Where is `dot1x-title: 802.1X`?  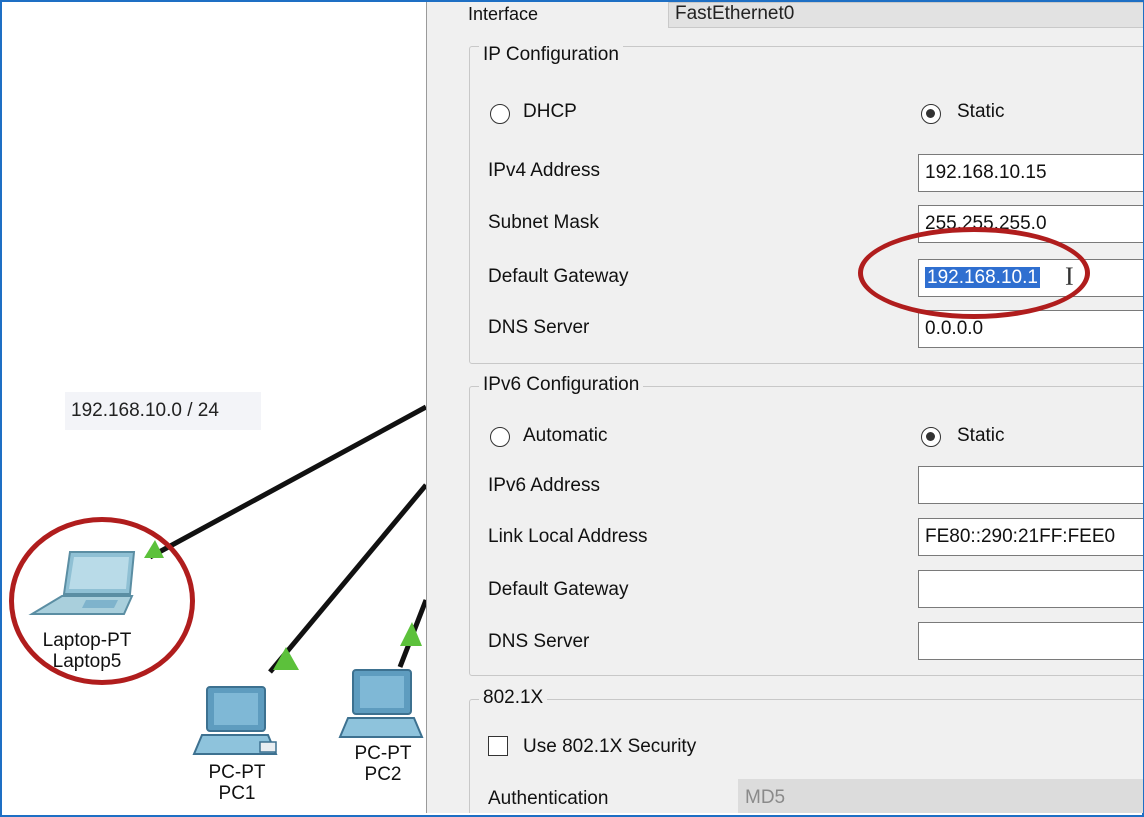
dot1x-title: 802.1X is located at coordinates (513, 698).